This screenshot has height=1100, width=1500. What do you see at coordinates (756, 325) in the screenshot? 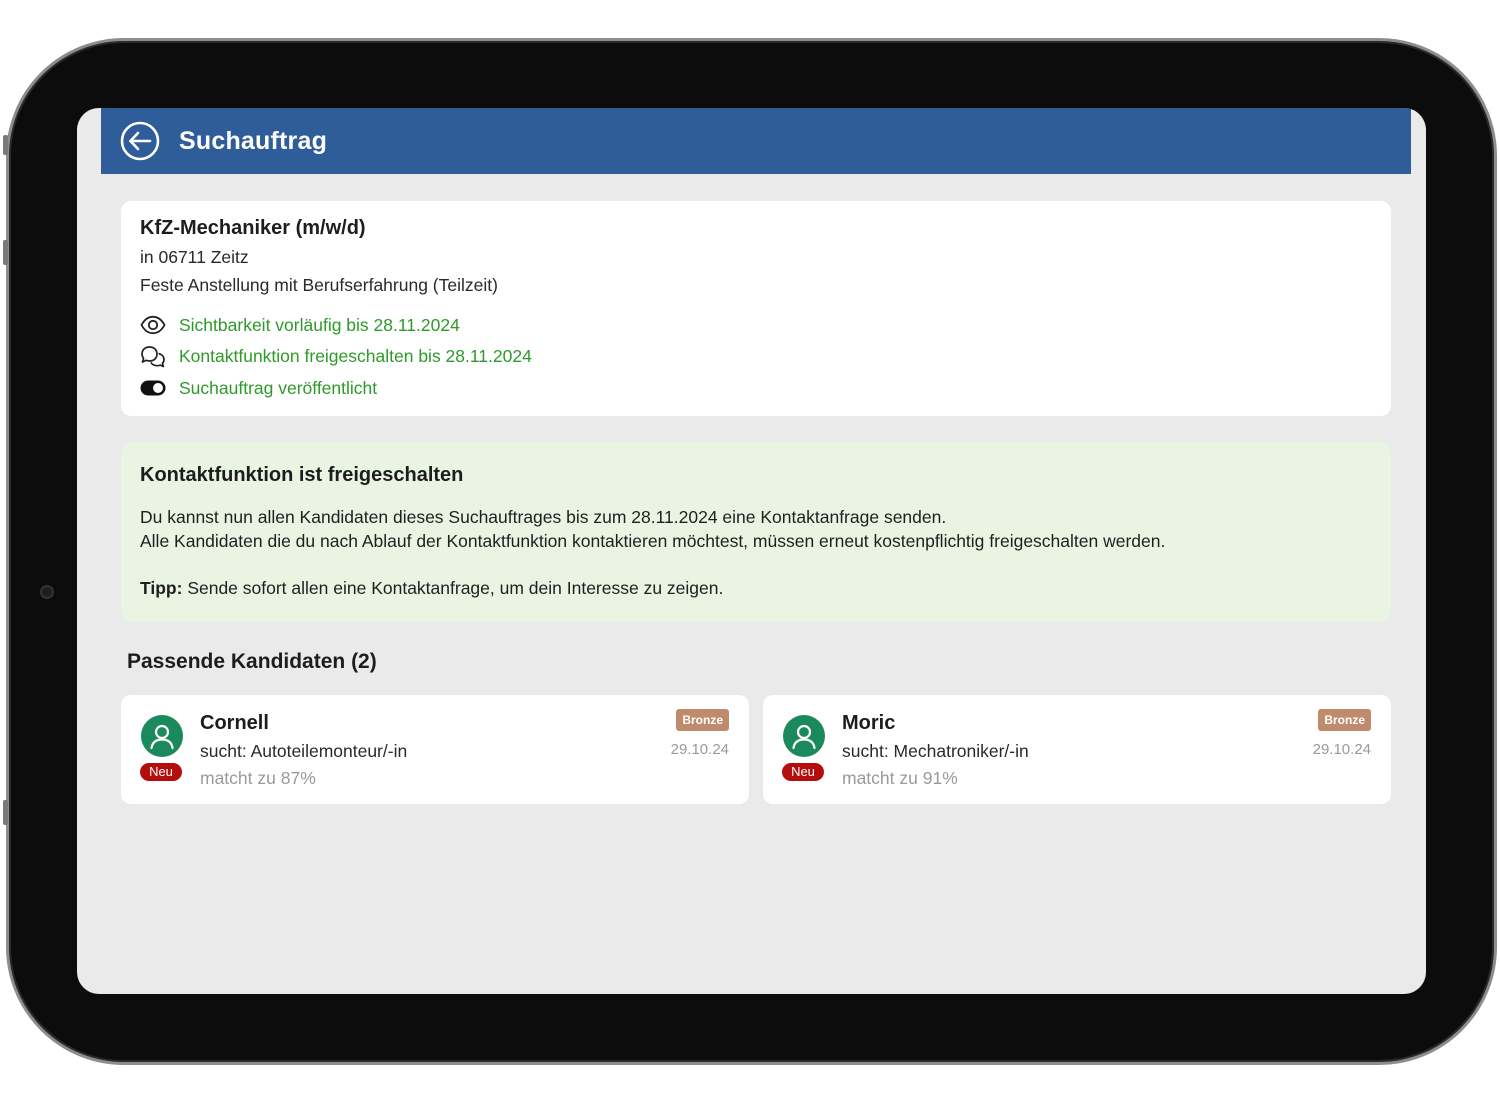
I see `status-visibility: Sichtbarkeit vorläufig bis 28.11.2024` at bounding box center [756, 325].